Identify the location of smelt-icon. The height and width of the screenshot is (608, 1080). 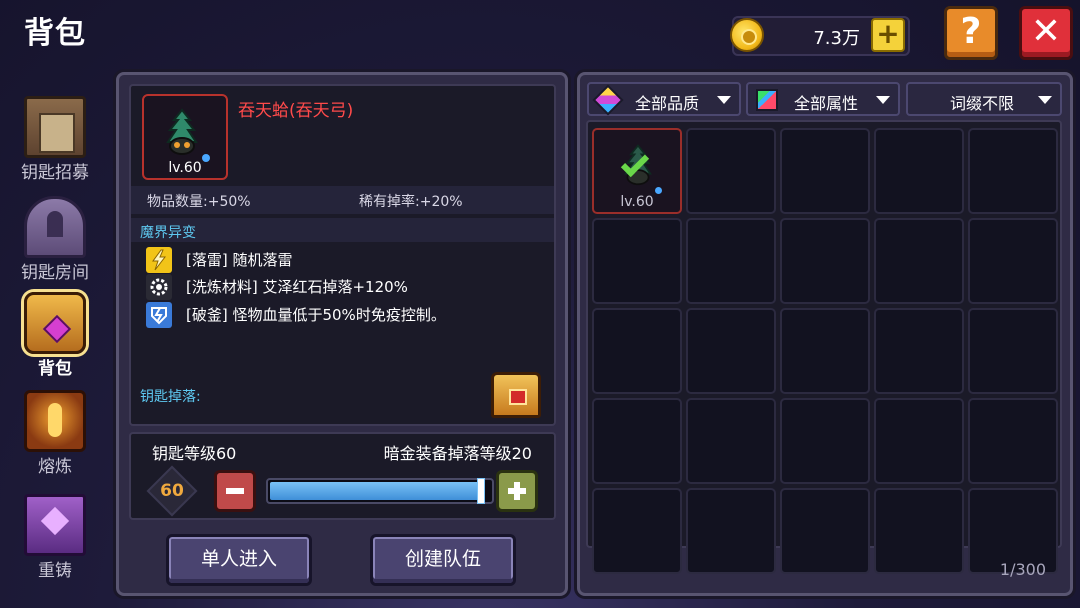
(55, 421).